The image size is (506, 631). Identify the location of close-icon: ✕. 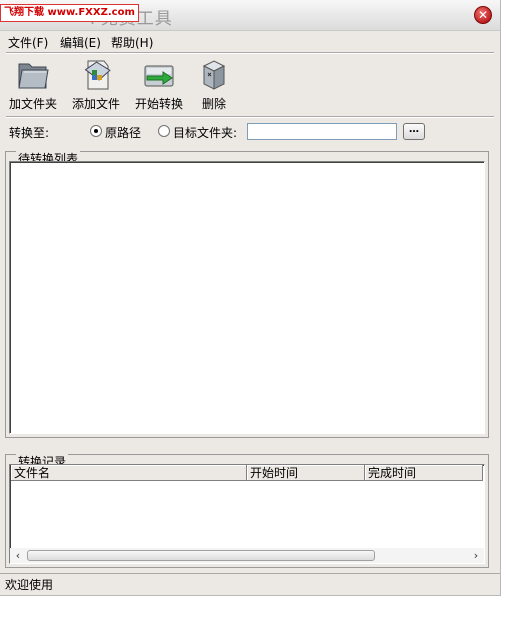
(483, 15).